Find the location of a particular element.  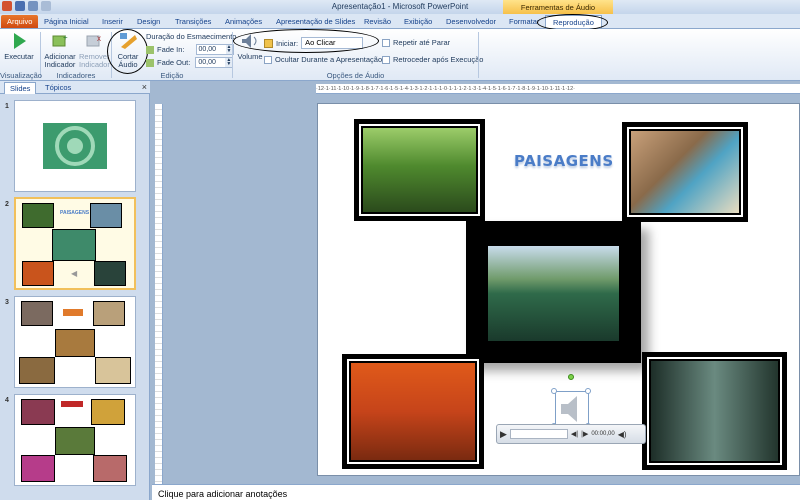

slide-title: PAISAGENS is located at coordinates (564, 161).